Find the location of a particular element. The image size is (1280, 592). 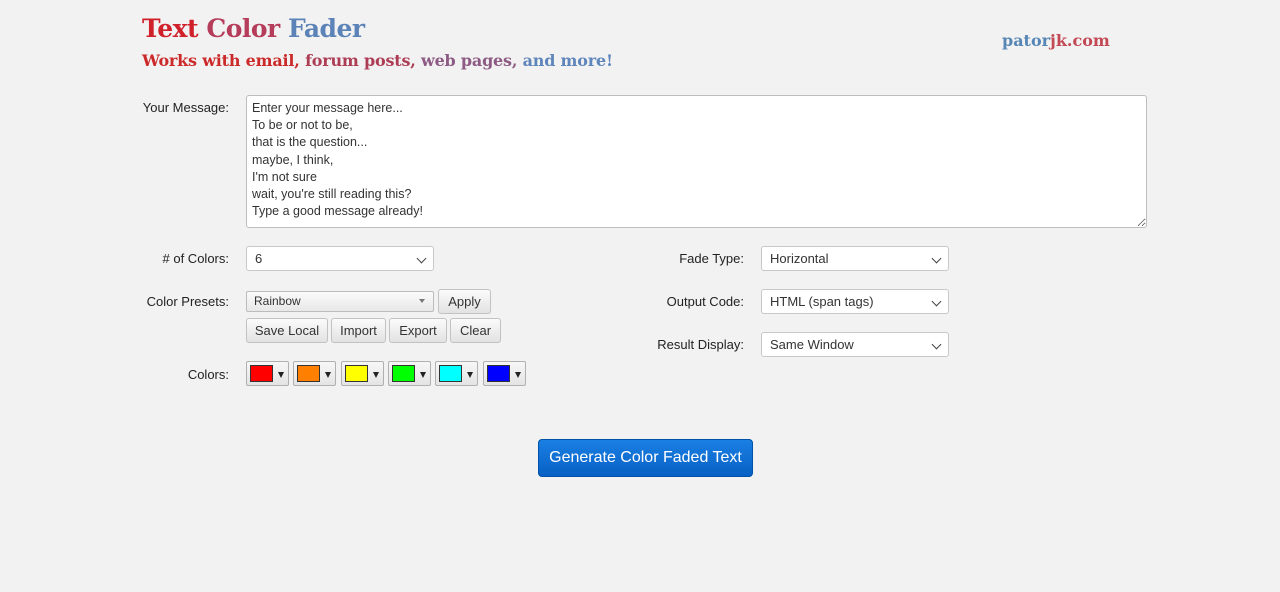

output-code-value: HTML (span tags) is located at coordinates (822, 301).